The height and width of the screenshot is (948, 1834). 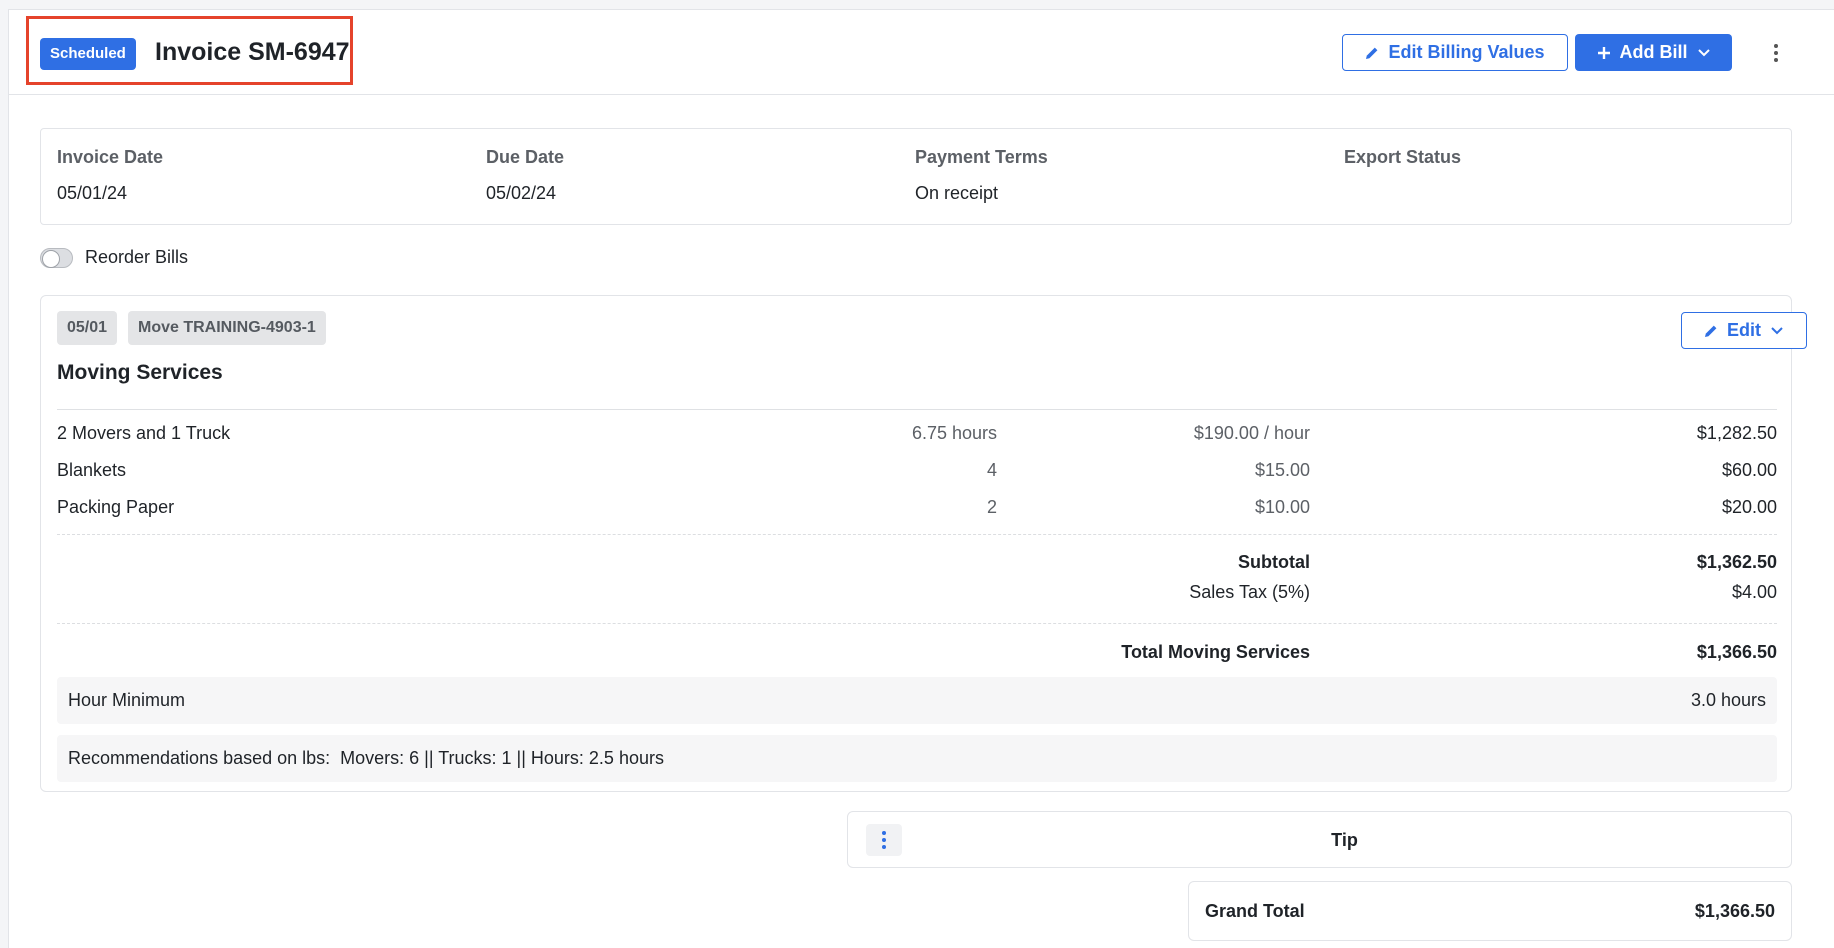 What do you see at coordinates (1274, 562) in the screenshot?
I see `subtotal-label: Subtotal` at bounding box center [1274, 562].